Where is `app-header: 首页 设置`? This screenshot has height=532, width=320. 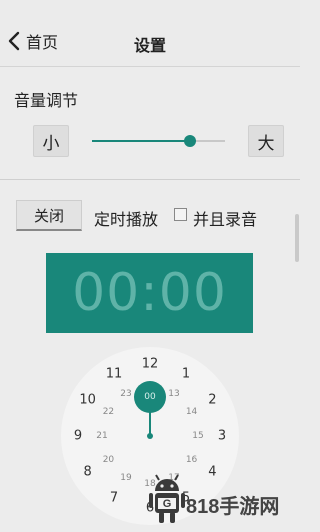 app-header: 首页 设置 is located at coordinates (150, 33).